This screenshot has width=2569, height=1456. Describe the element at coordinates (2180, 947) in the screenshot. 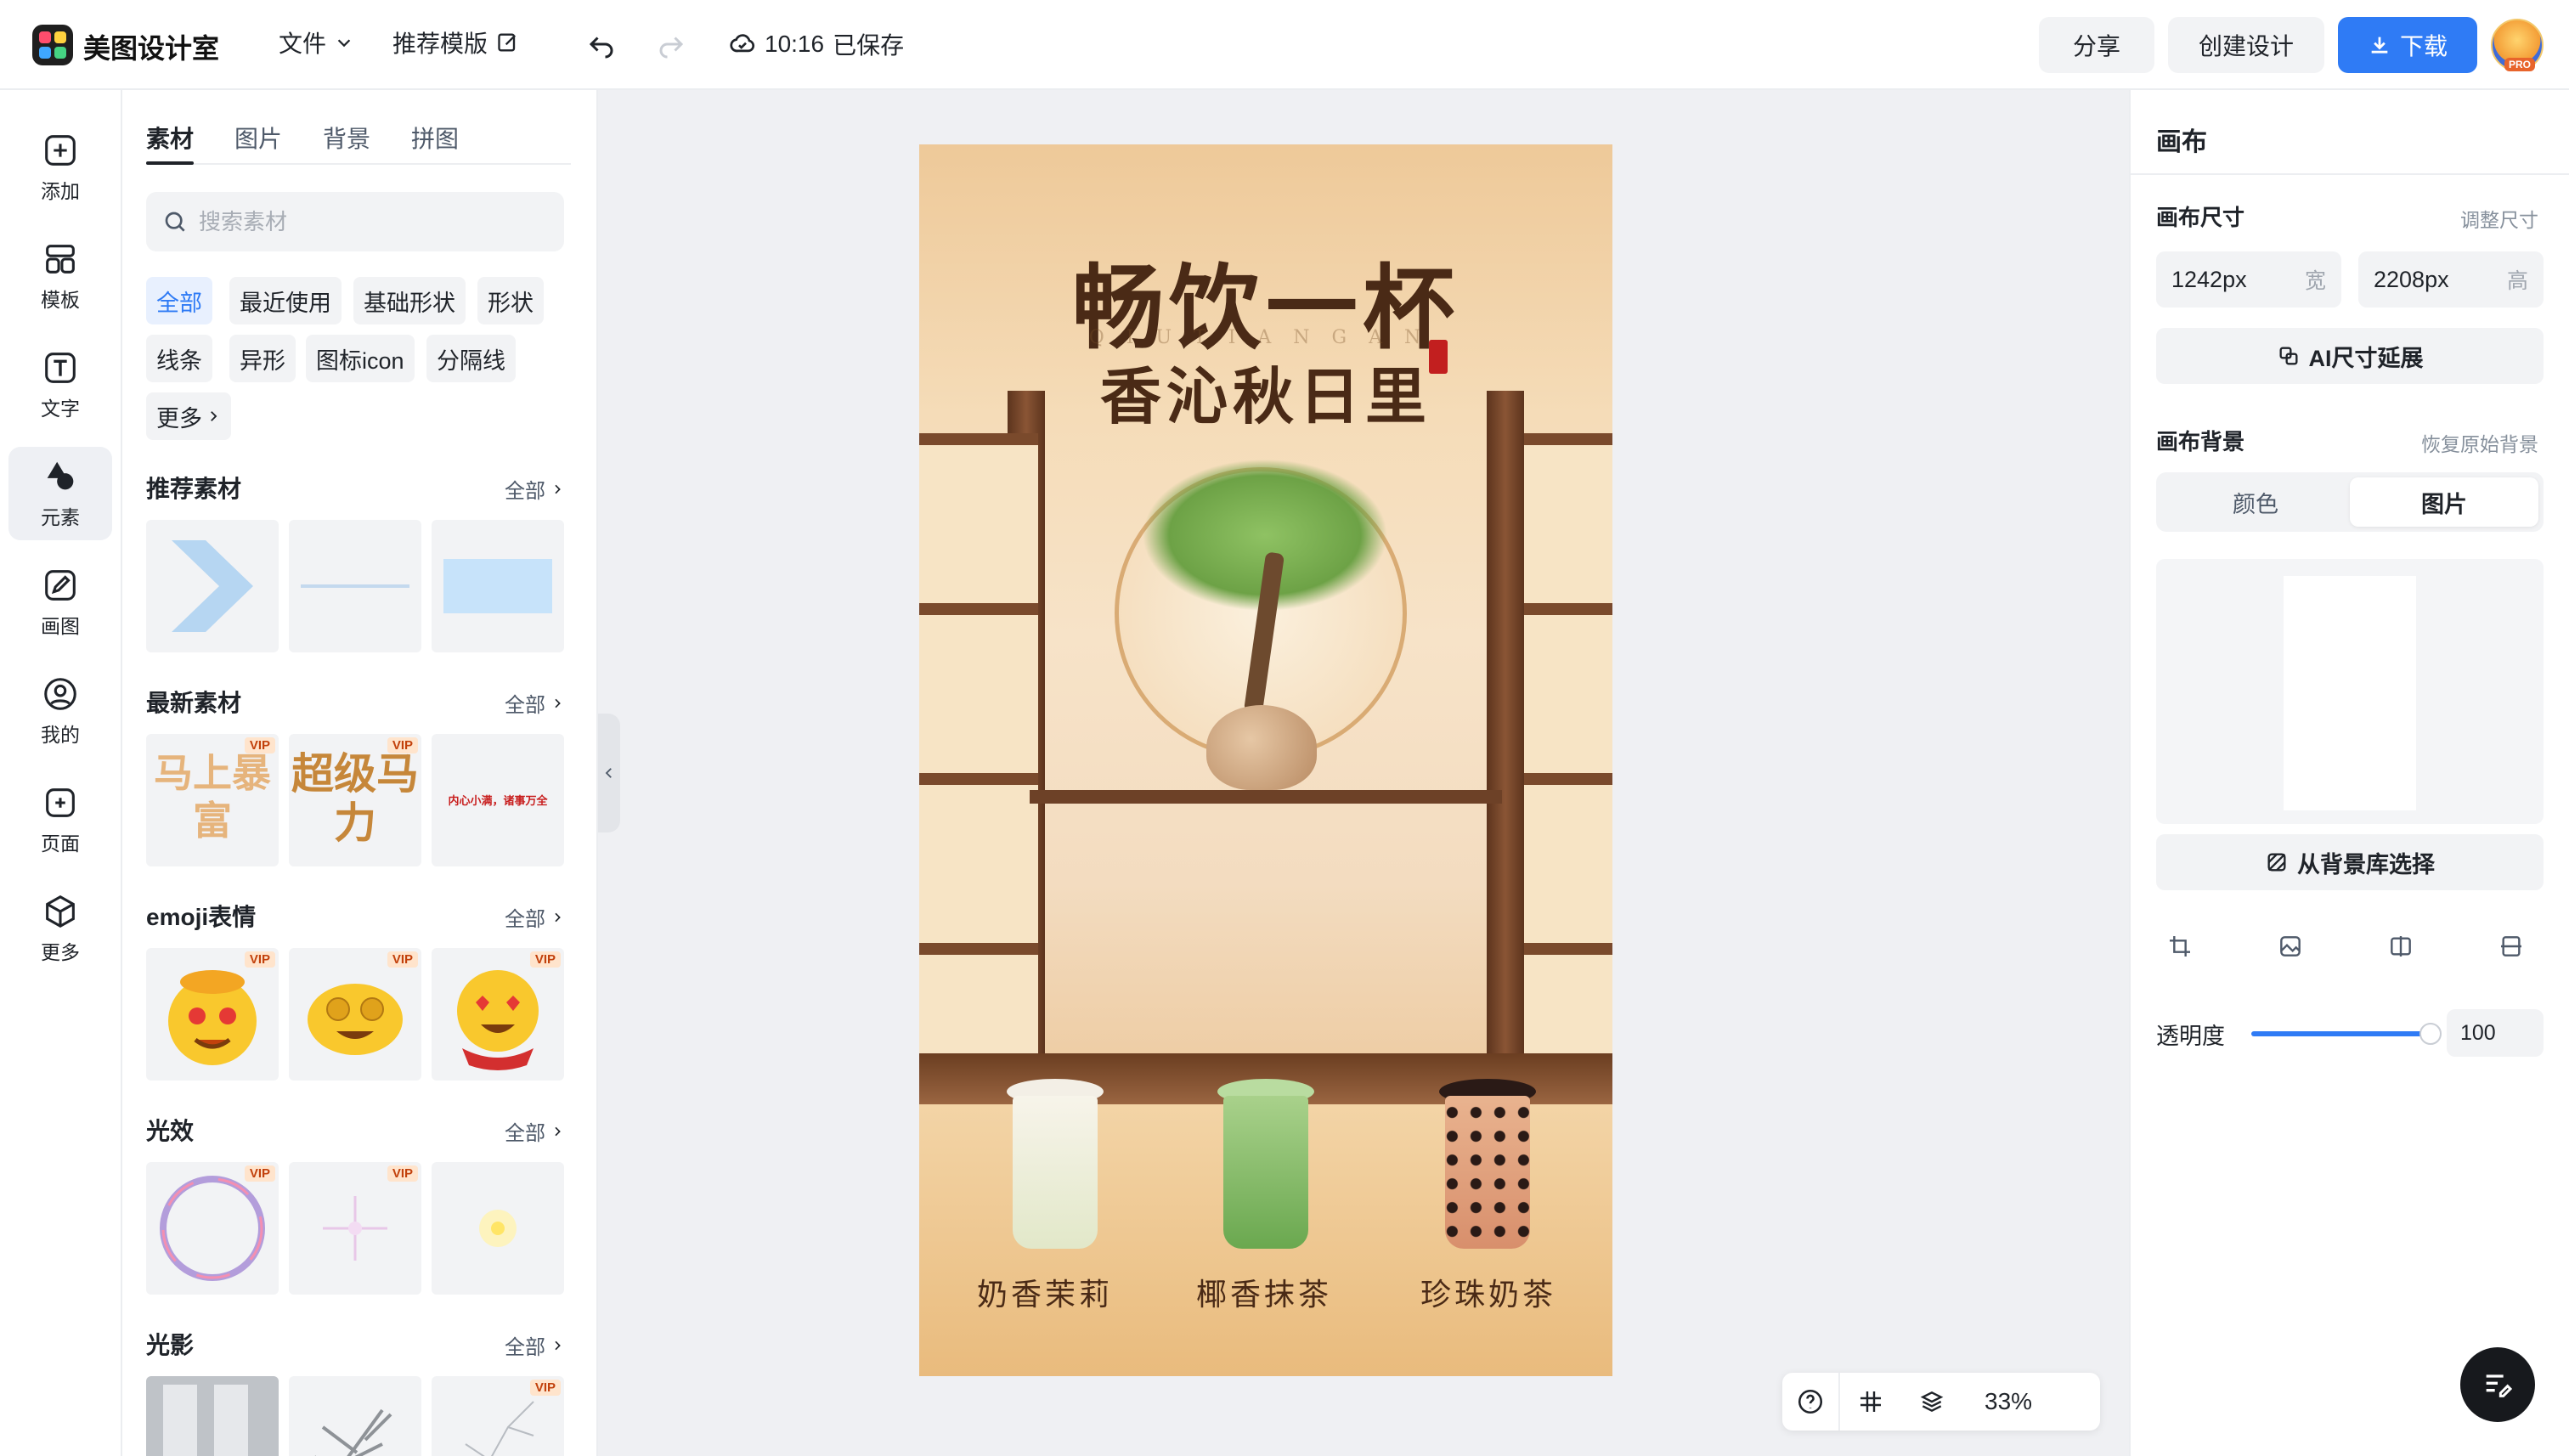

I see `crop-button` at that location.